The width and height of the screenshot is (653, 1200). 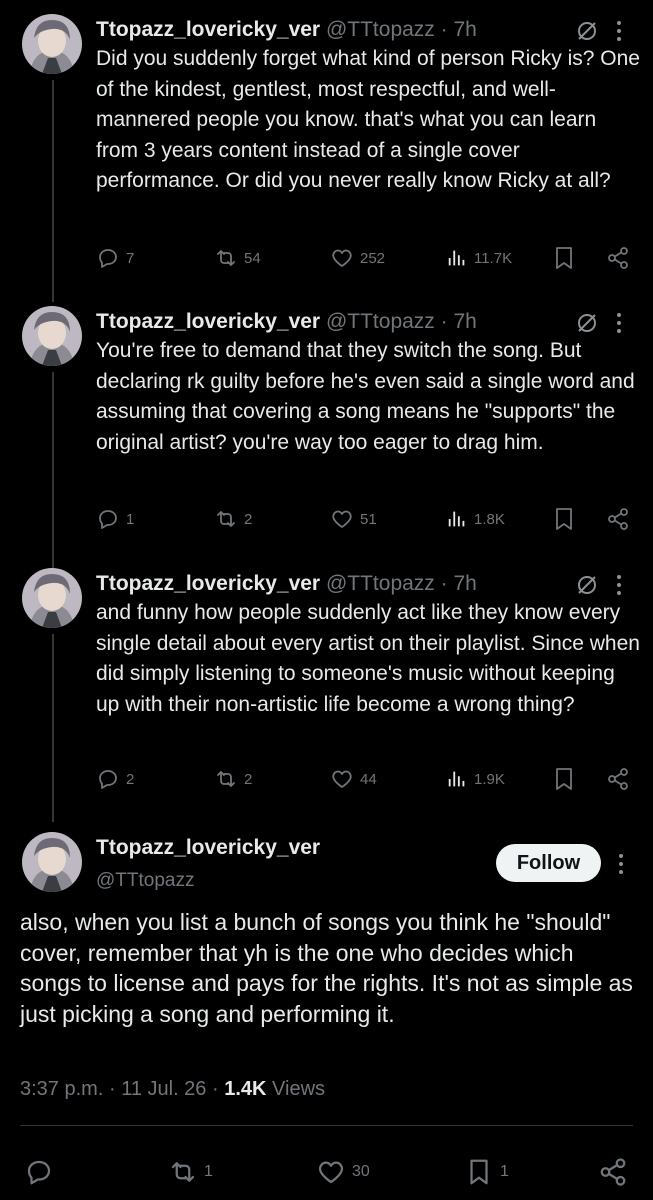 What do you see at coordinates (163, 1089) in the screenshot?
I see `post-date: 11 Jul. 26` at bounding box center [163, 1089].